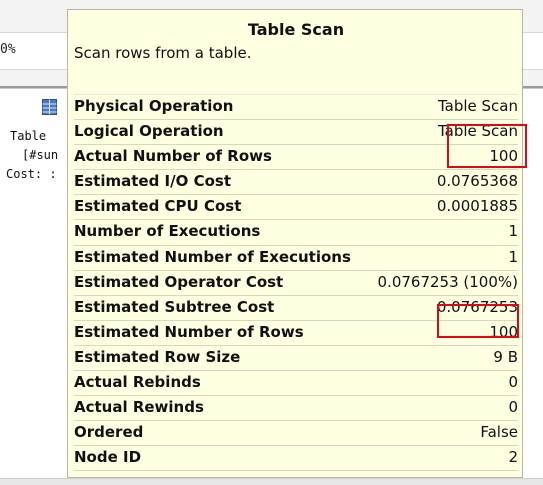 The width and height of the screenshot is (543, 485). What do you see at coordinates (296, 459) in the screenshot?
I see `property-row-node-id: Node ID 2` at bounding box center [296, 459].